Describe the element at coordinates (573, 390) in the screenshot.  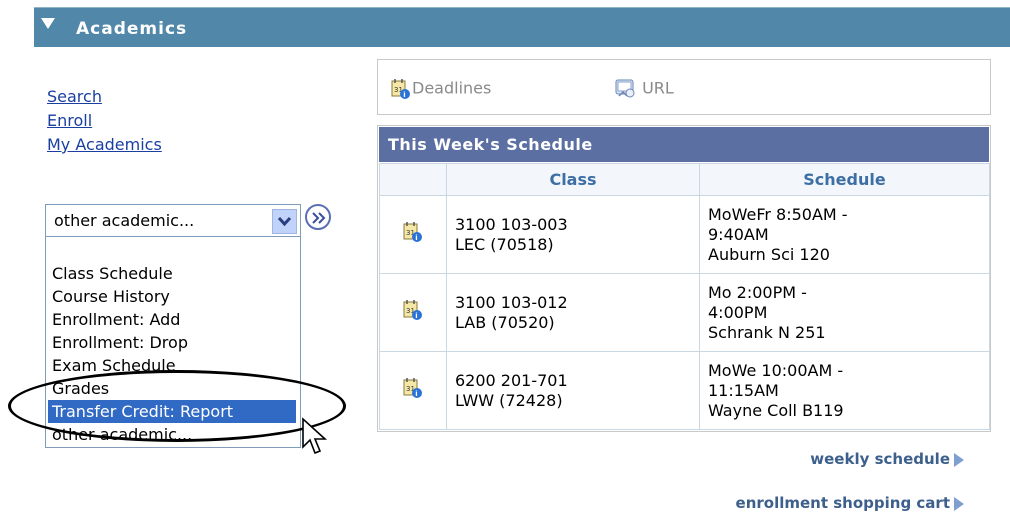
I see `class-cell: 6200 201-701 LWW (72428)` at that location.